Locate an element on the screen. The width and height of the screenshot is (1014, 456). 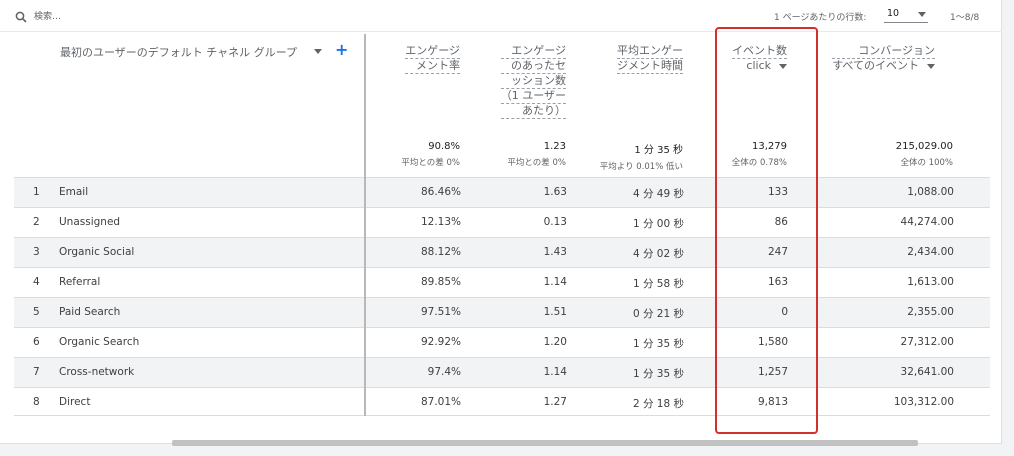
column-divider is located at coordinates (365, 225).